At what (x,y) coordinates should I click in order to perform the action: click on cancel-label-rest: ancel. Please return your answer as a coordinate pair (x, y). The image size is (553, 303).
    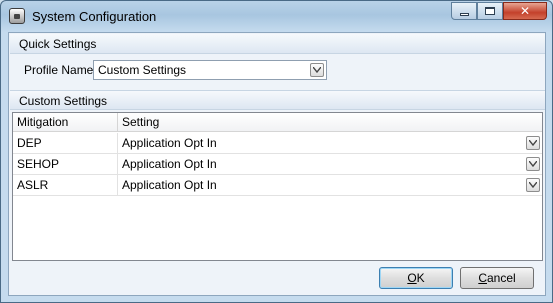
    Looking at the image, I should click on (501, 278).